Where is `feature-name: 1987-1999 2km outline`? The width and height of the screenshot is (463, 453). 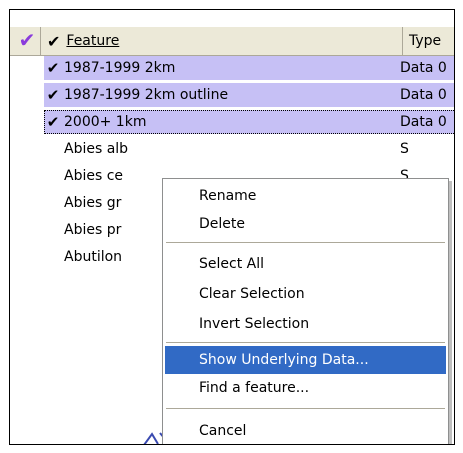
feature-name: 1987-1999 2km outline is located at coordinates (146, 95).